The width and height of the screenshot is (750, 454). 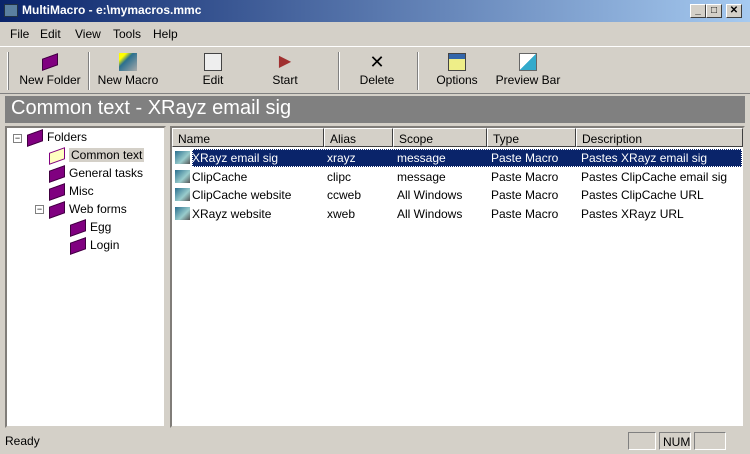 I want to click on tree-item-common-text: Common text, so click(x=97, y=156).